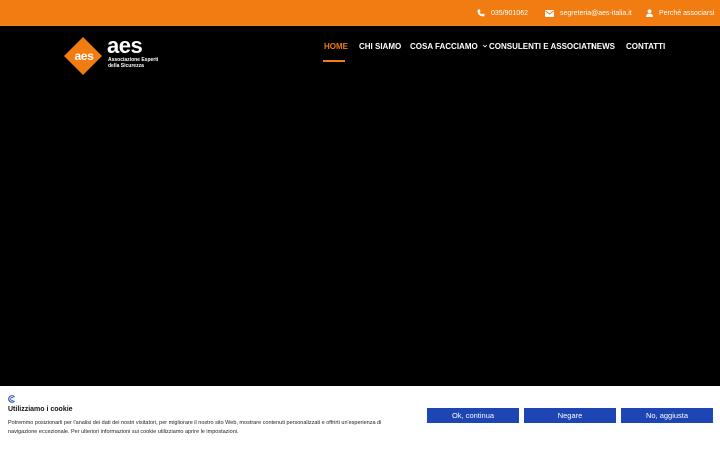 The height and width of the screenshot is (450, 720). I want to click on nav-item-cosa-facciamo: COSA FACCIAMO, so click(449, 46).